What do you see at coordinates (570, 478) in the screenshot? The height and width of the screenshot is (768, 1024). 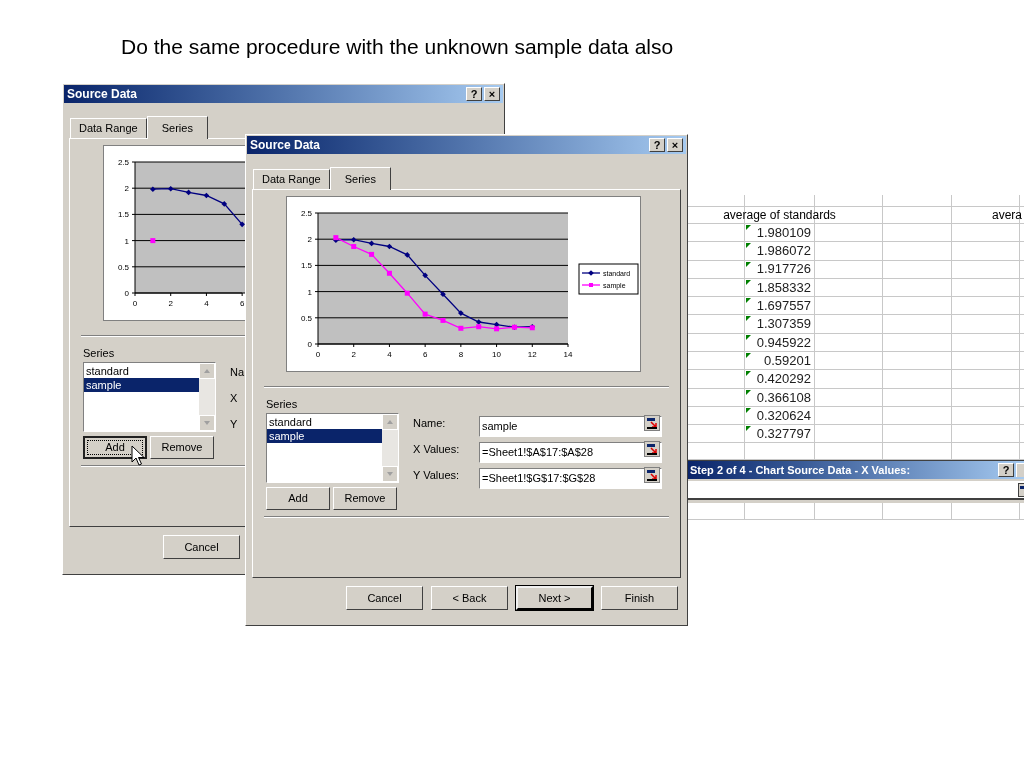 I see `range-field: =Sheet1!$G$17:$G$28` at bounding box center [570, 478].